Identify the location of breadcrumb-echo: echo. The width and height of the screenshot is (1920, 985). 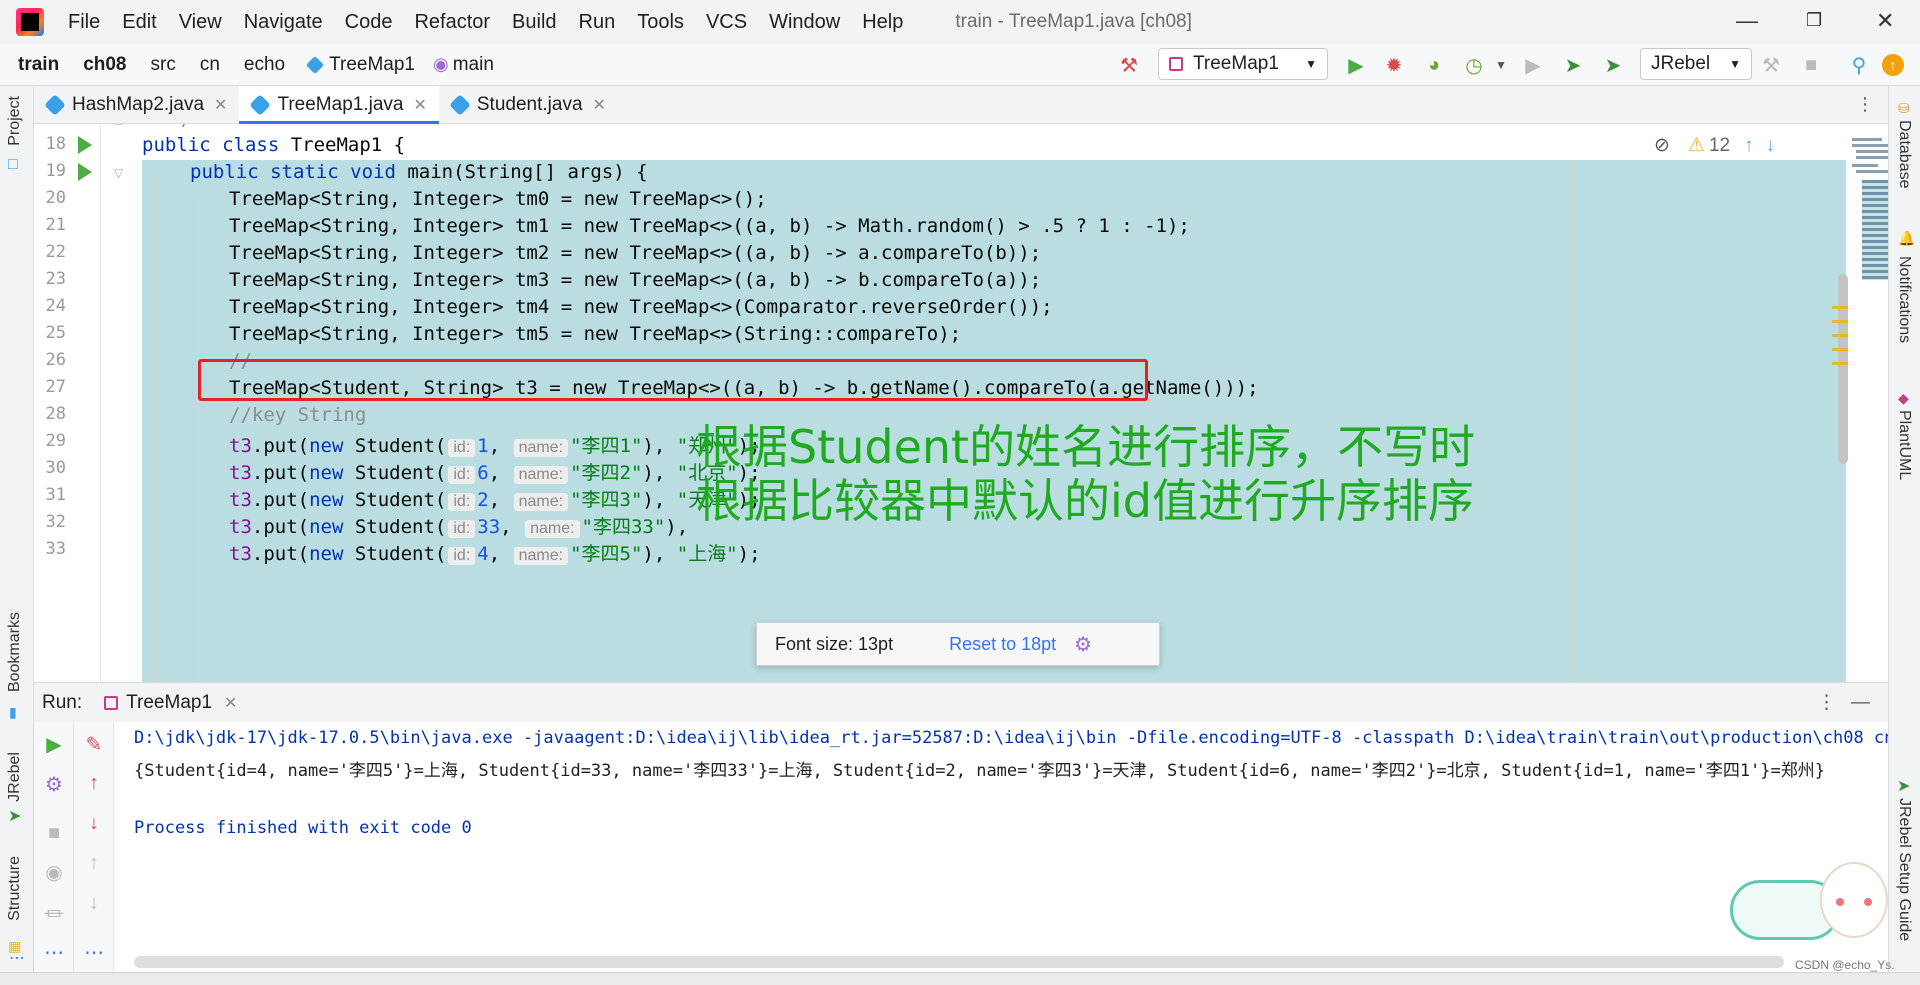
(264, 65).